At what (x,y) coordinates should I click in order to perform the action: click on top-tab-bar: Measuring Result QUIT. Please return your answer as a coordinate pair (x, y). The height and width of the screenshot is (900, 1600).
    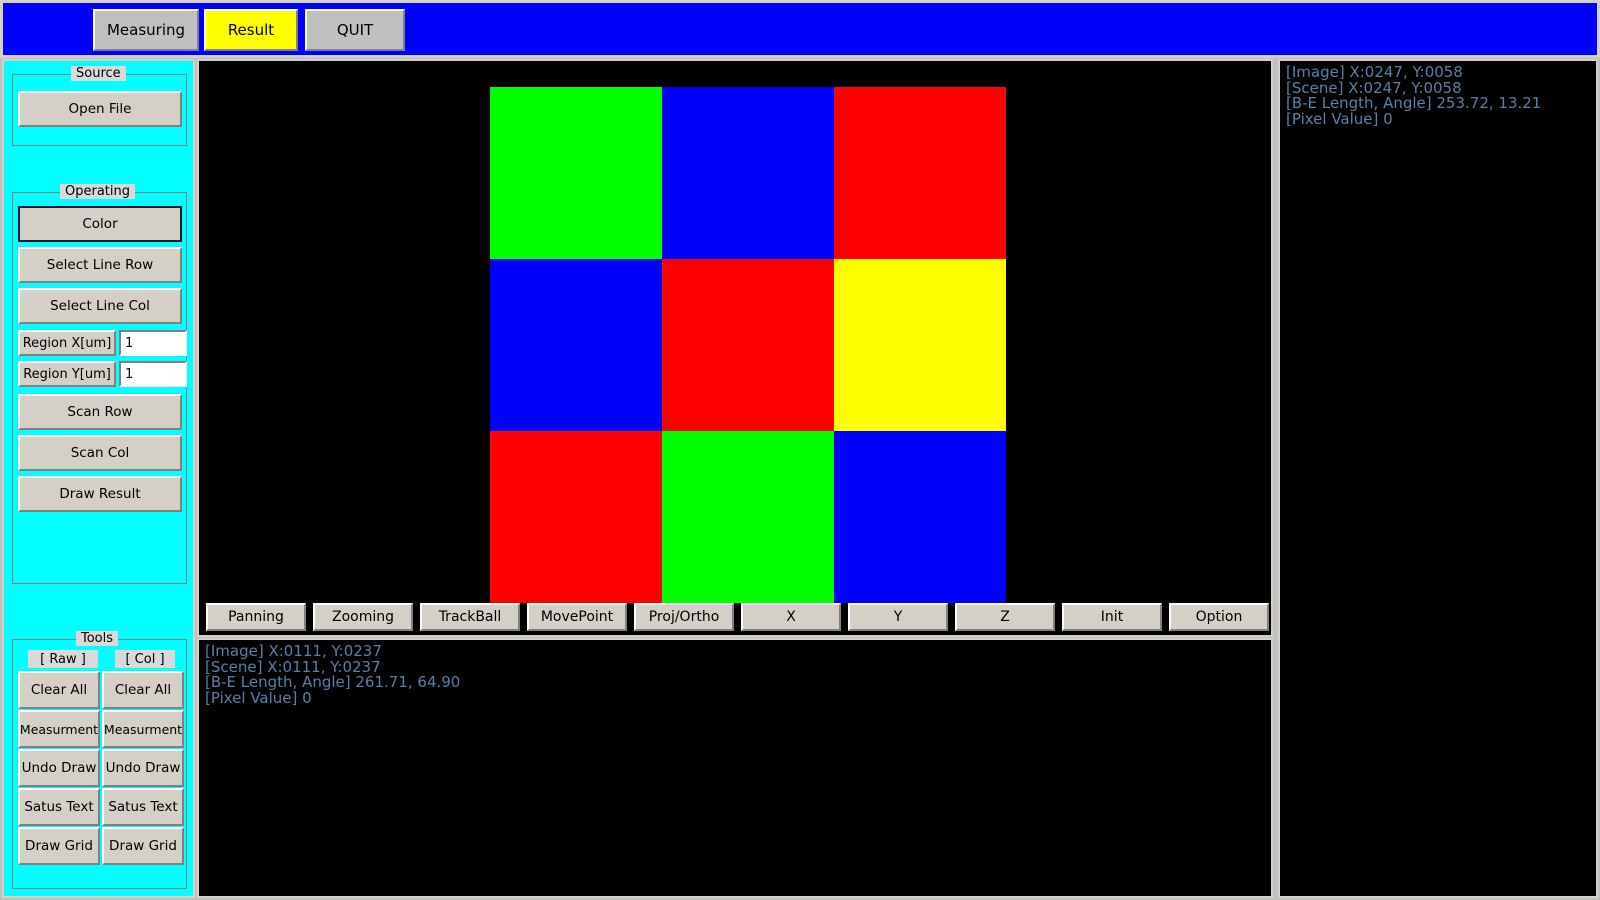
    Looking at the image, I should click on (800, 29).